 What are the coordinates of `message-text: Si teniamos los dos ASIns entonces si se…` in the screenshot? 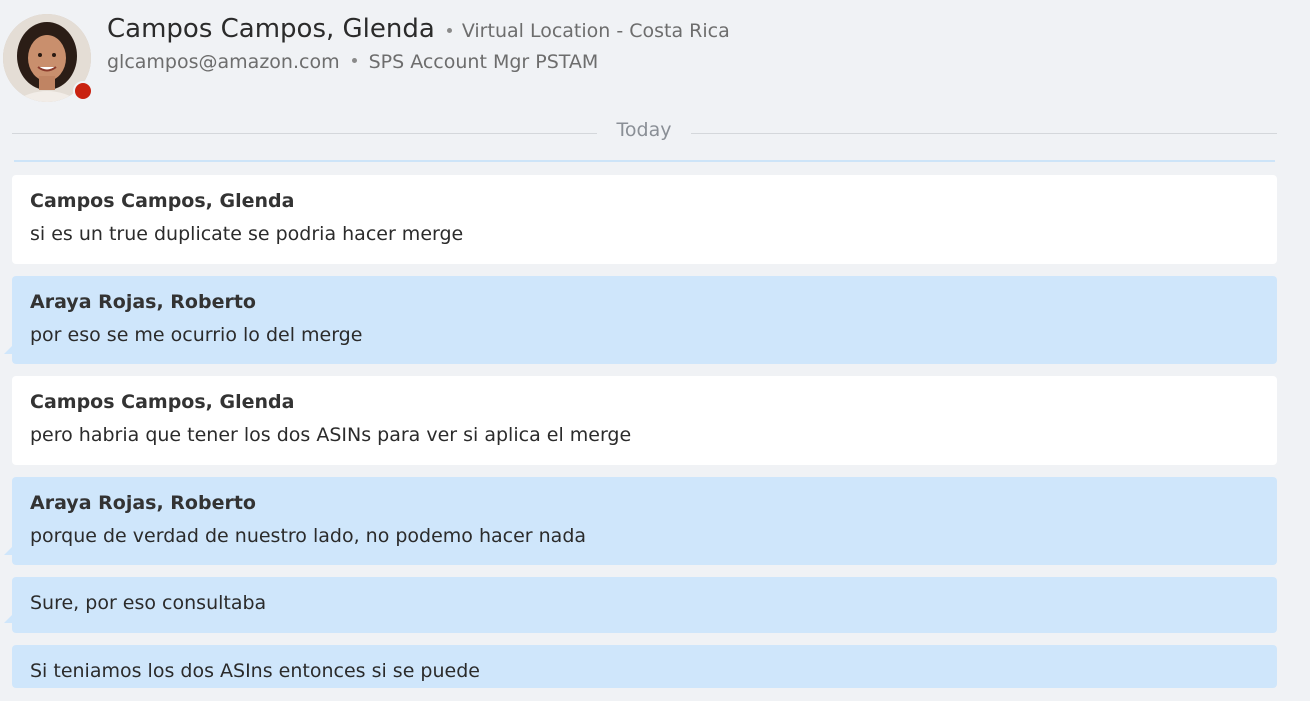 It's located at (255, 671).